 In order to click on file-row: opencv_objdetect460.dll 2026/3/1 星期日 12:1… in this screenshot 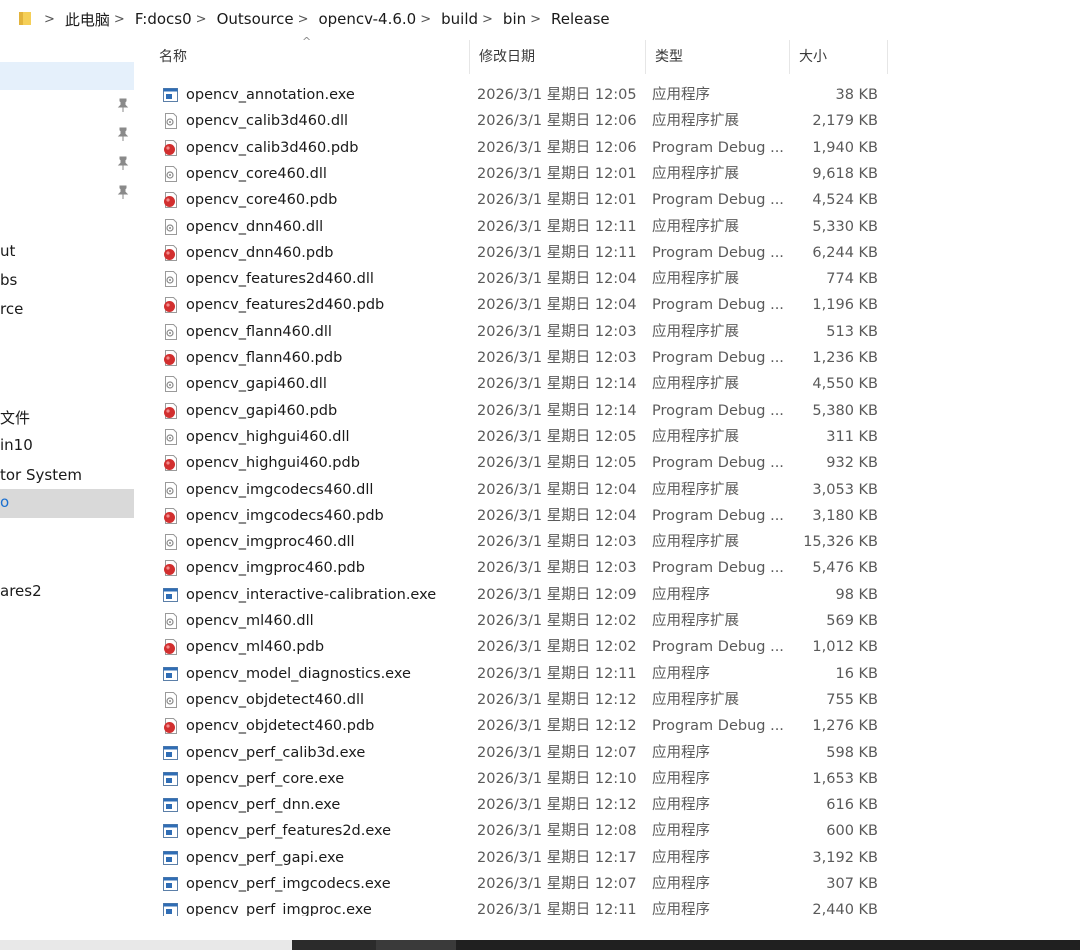, I will do `click(520, 700)`.